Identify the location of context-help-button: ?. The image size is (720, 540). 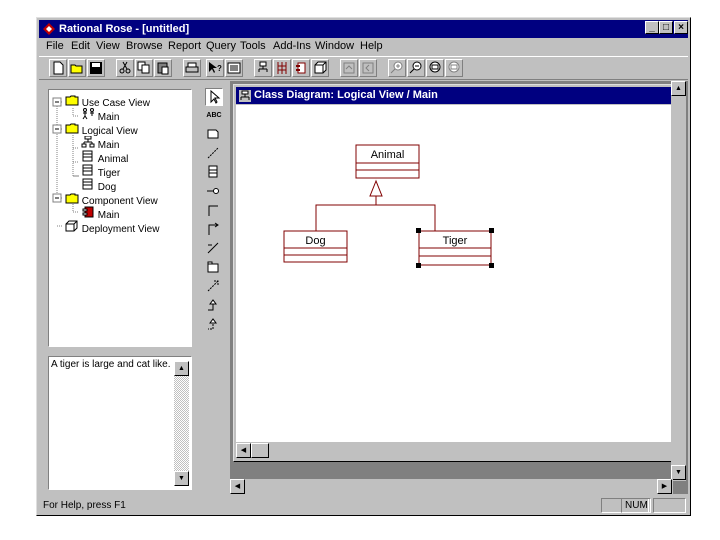
(215, 68).